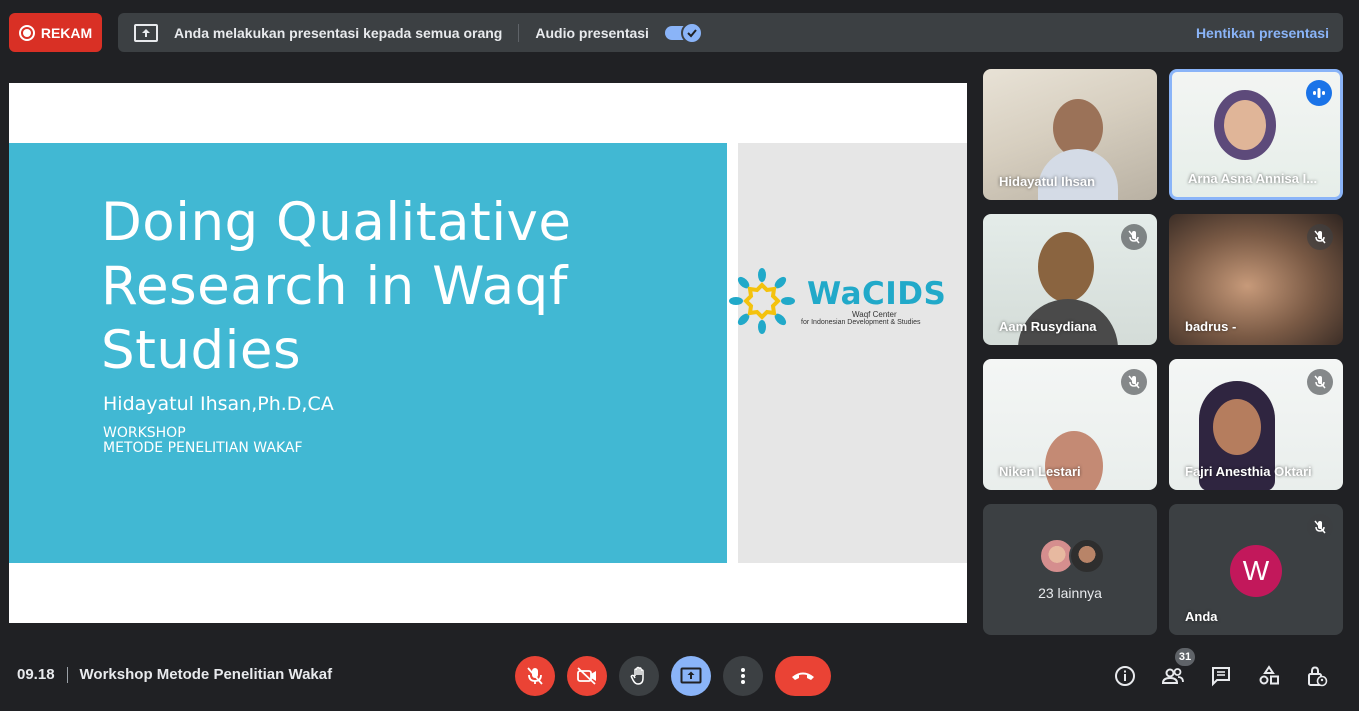 The width and height of the screenshot is (1359, 711). What do you see at coordinates (1185, 657) in the screenshot?
I see `participant-count-badge: 31` at bounding box center [1185, 657].